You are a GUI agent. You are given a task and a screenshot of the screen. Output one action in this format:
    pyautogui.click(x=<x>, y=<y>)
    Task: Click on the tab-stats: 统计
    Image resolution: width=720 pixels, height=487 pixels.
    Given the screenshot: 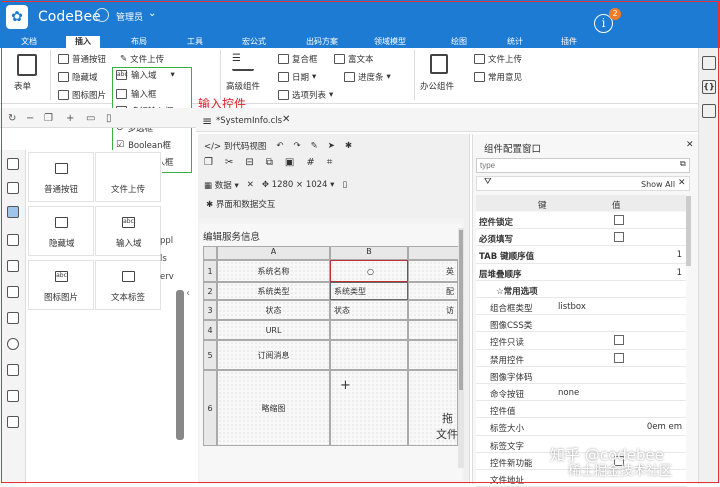 What is the action you would take?
    pyautogui.click(x=515, y=42)
    